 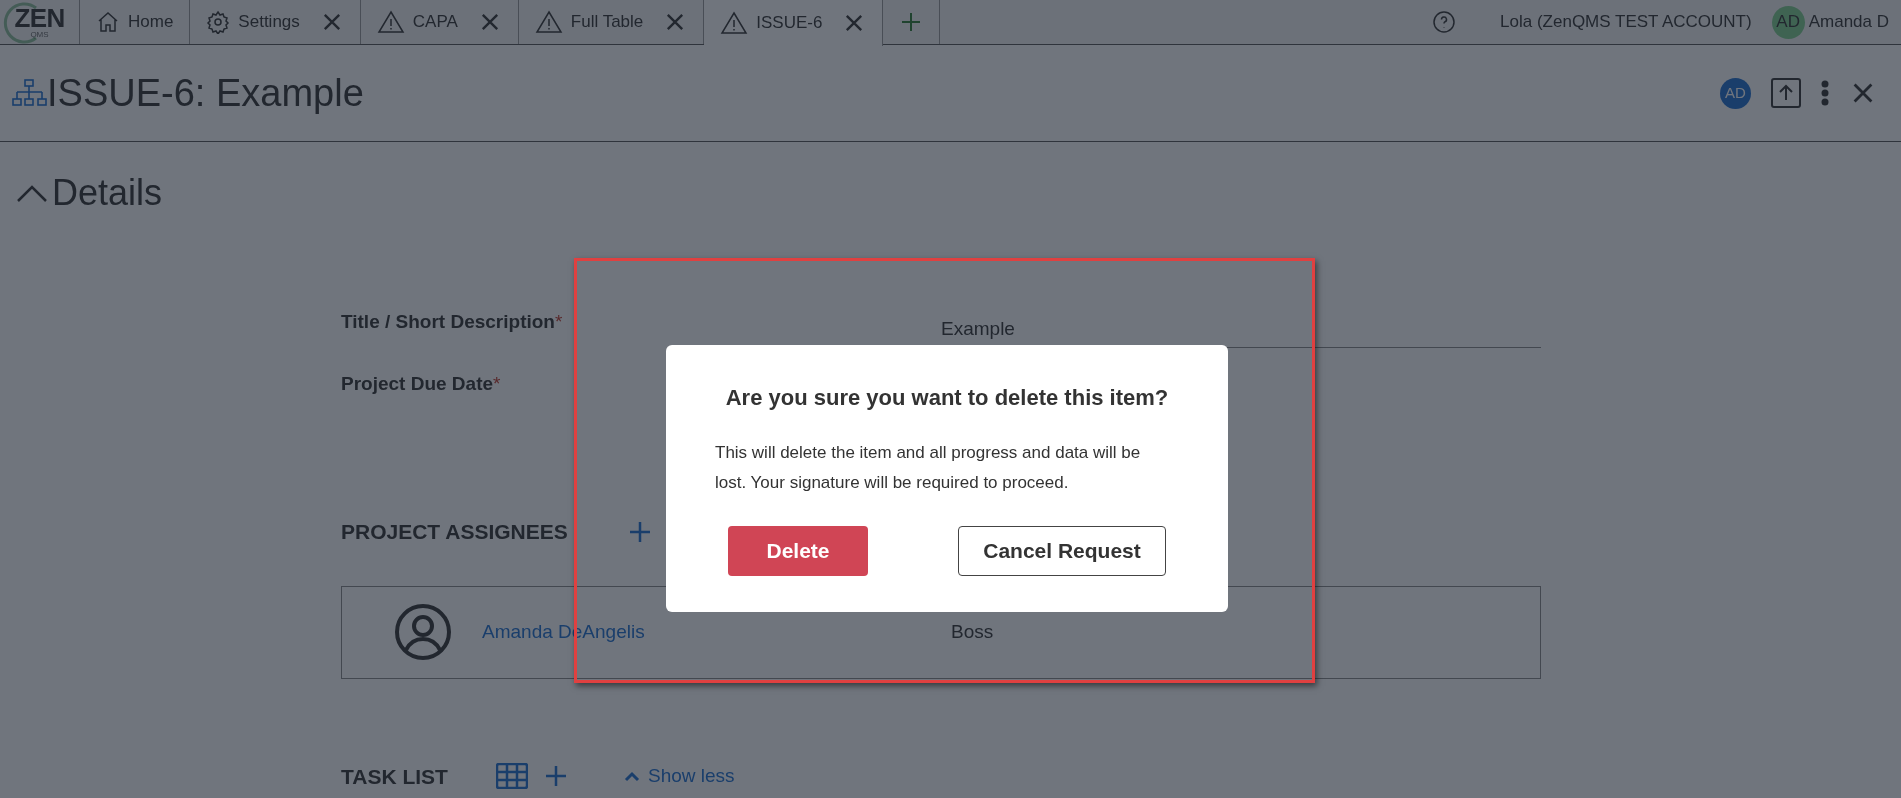 I want to click on settings-icon, so click(x=218, y=22).